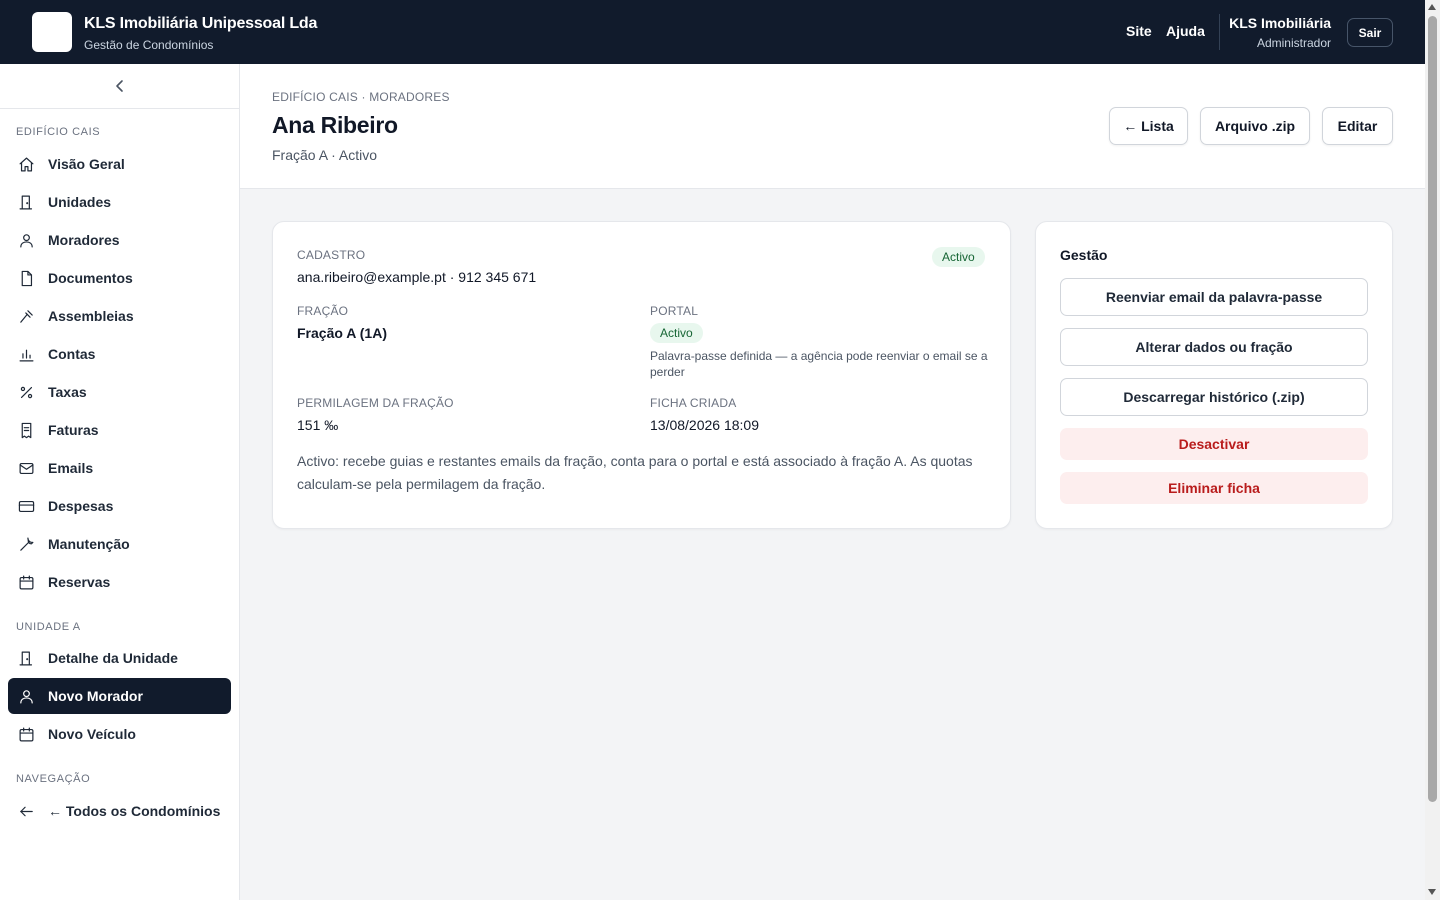  What do you see at coordinates (84, 240) in the screenshot?
I see `sidebar-item-label: Moradores` at bounding box center [84, 240].